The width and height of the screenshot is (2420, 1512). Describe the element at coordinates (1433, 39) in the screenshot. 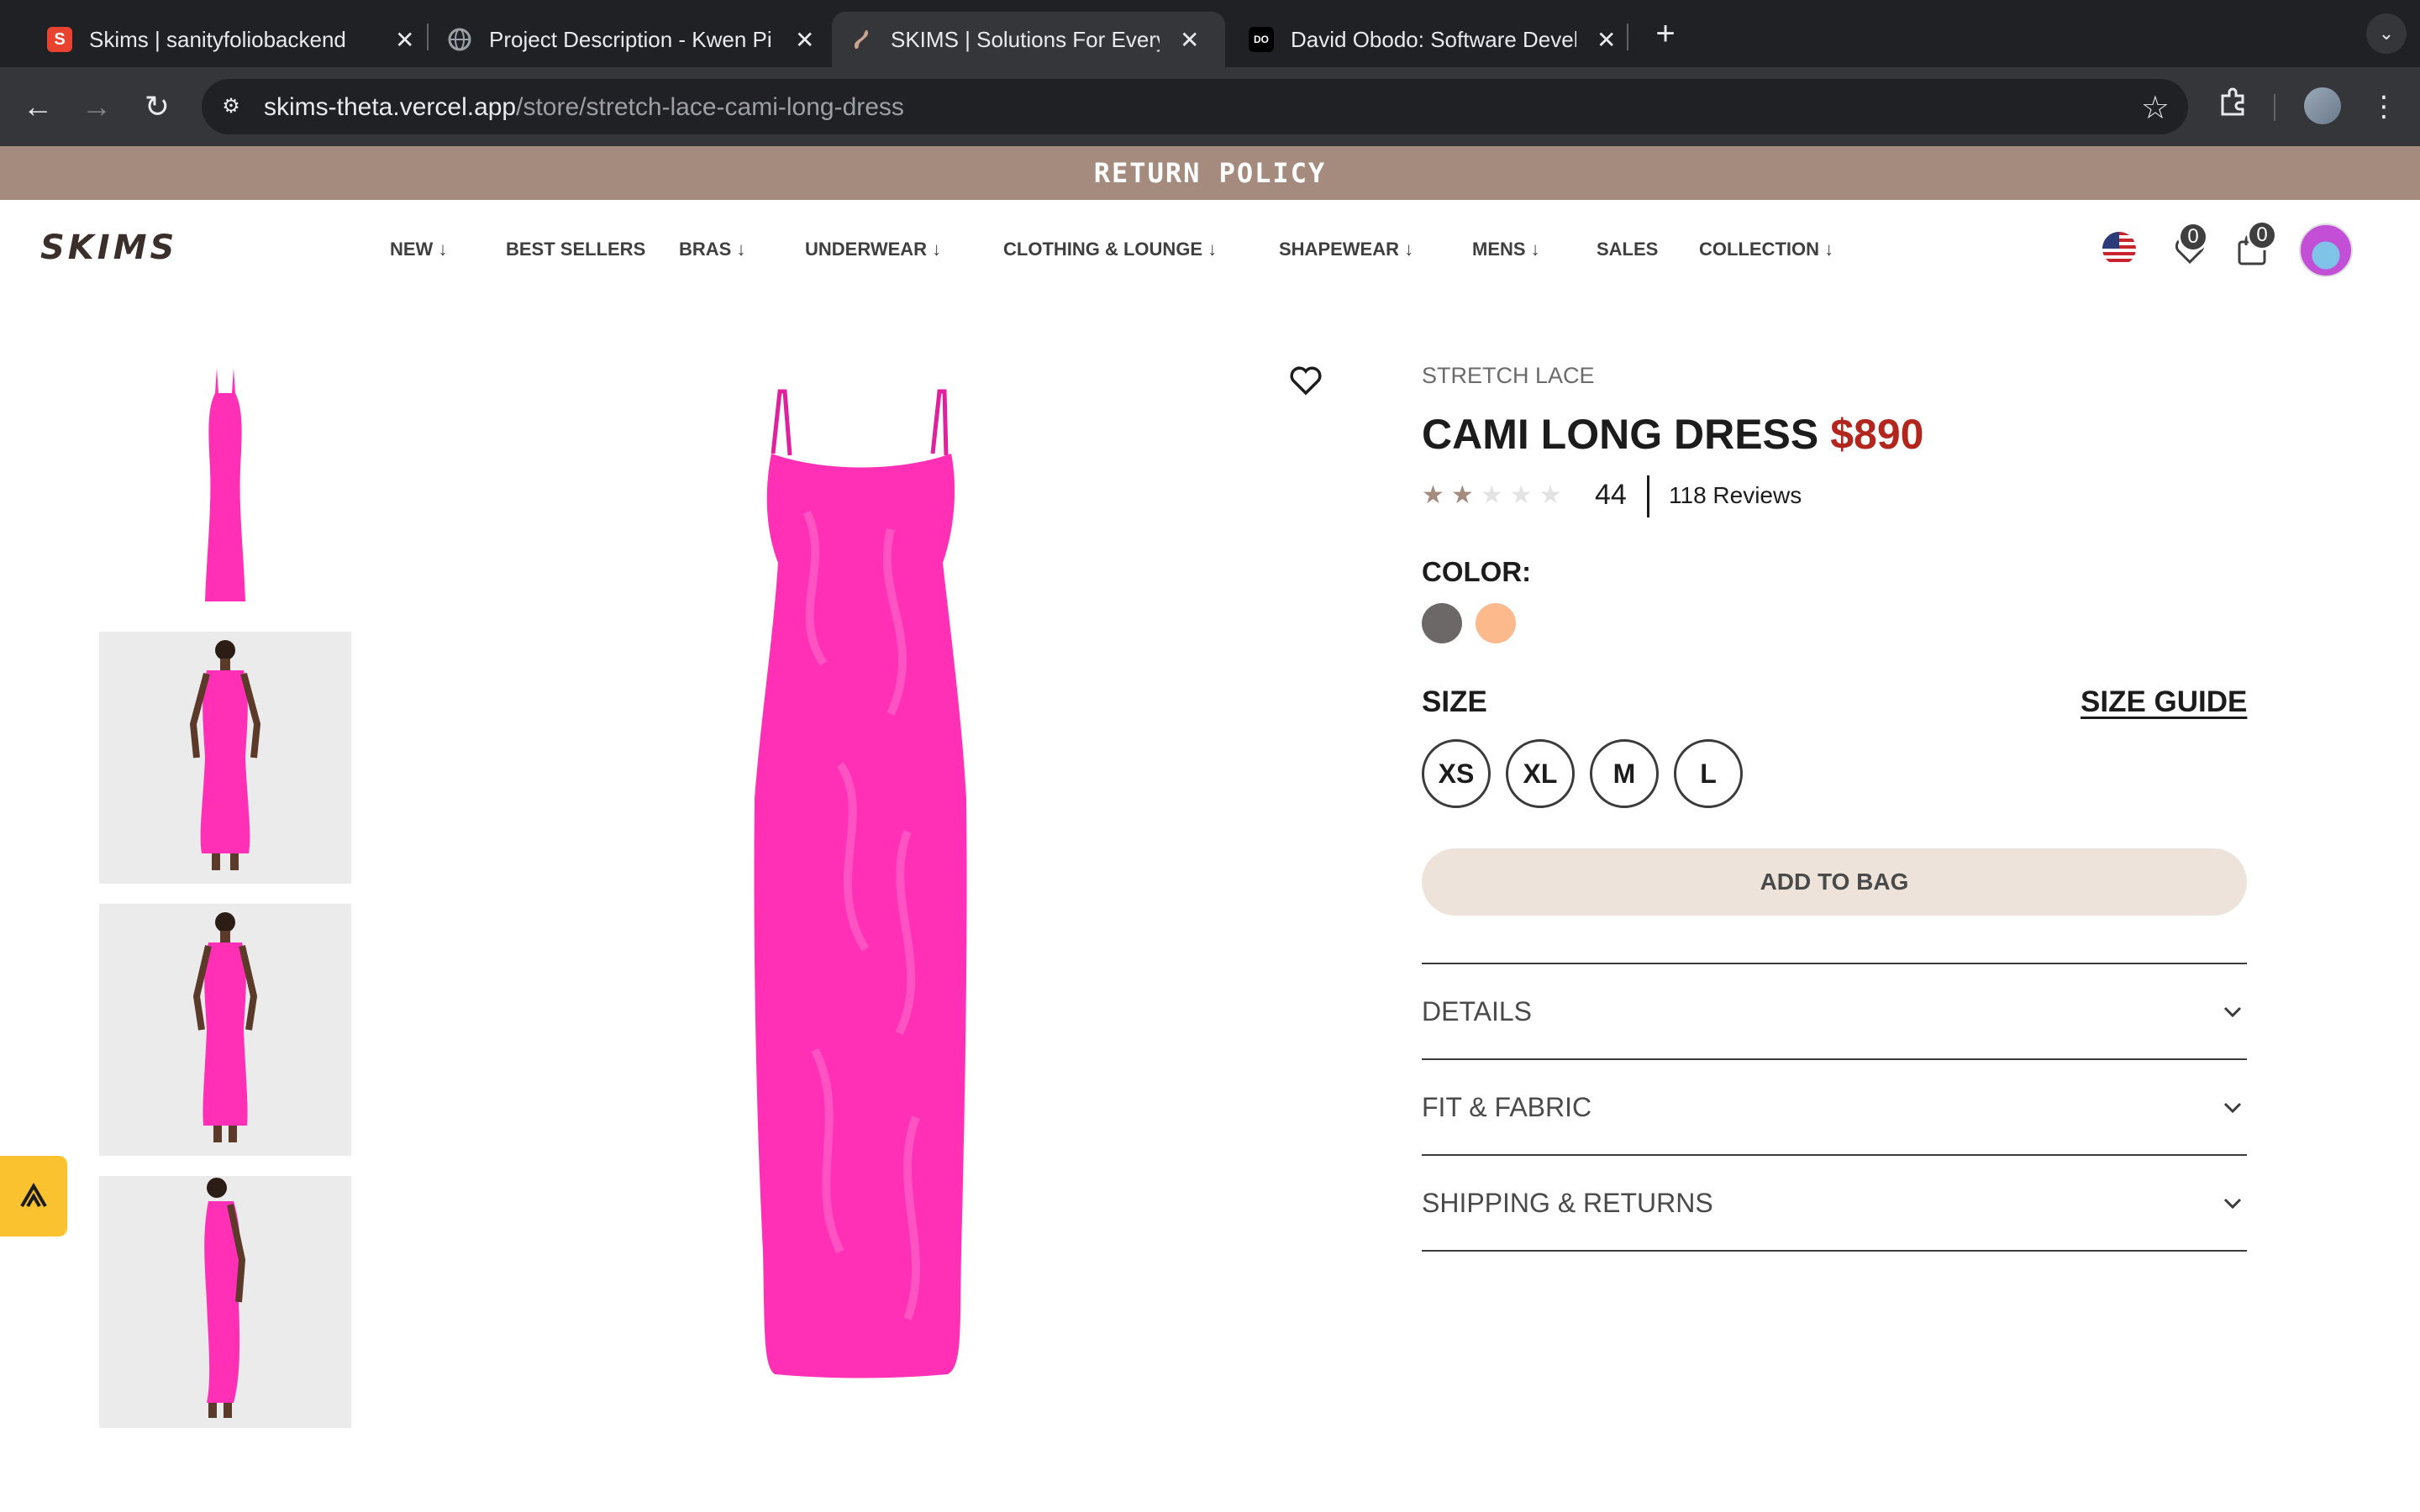

I see `browser-tab: DO David Obodo: Software Devel ✕` at that location.